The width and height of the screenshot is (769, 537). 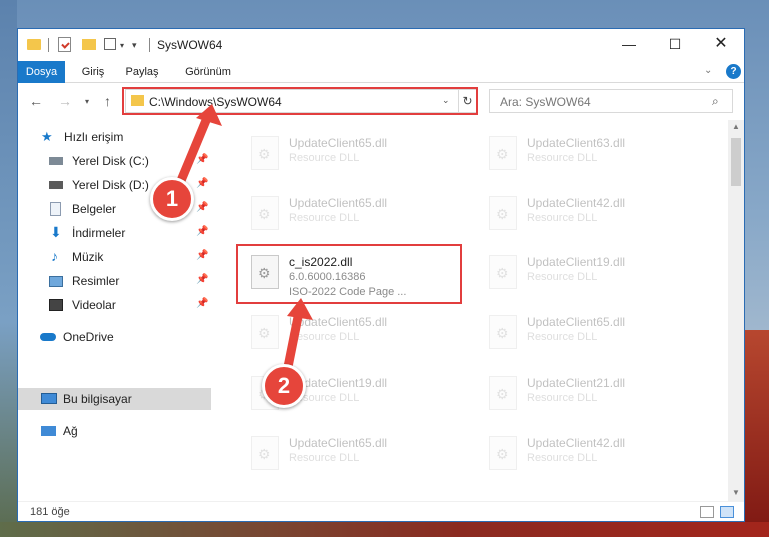 I want to click on sidebar-item-quick-access: ★ Hızlı erişim, so click(x=114, y=137).